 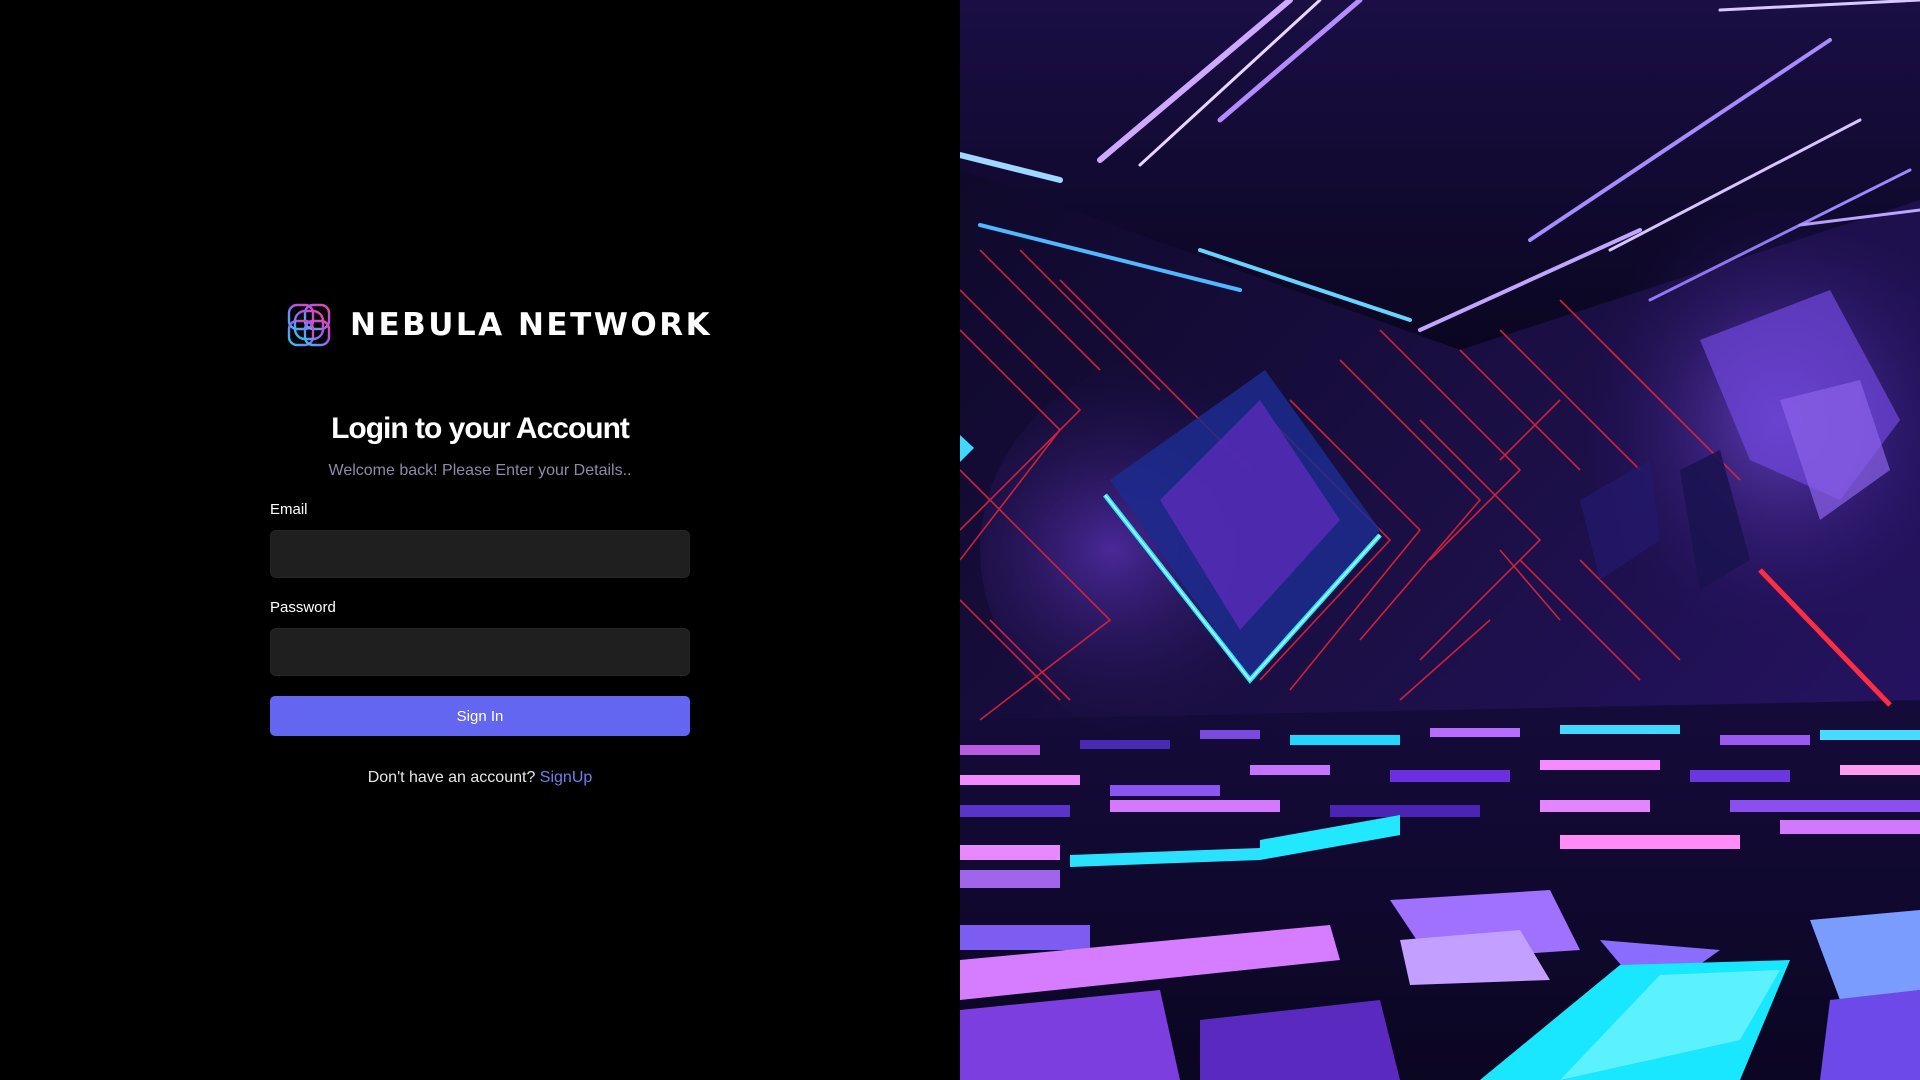 I want to click on signup-row: Don't have an account? SignUp, so click(x=480, y=778).